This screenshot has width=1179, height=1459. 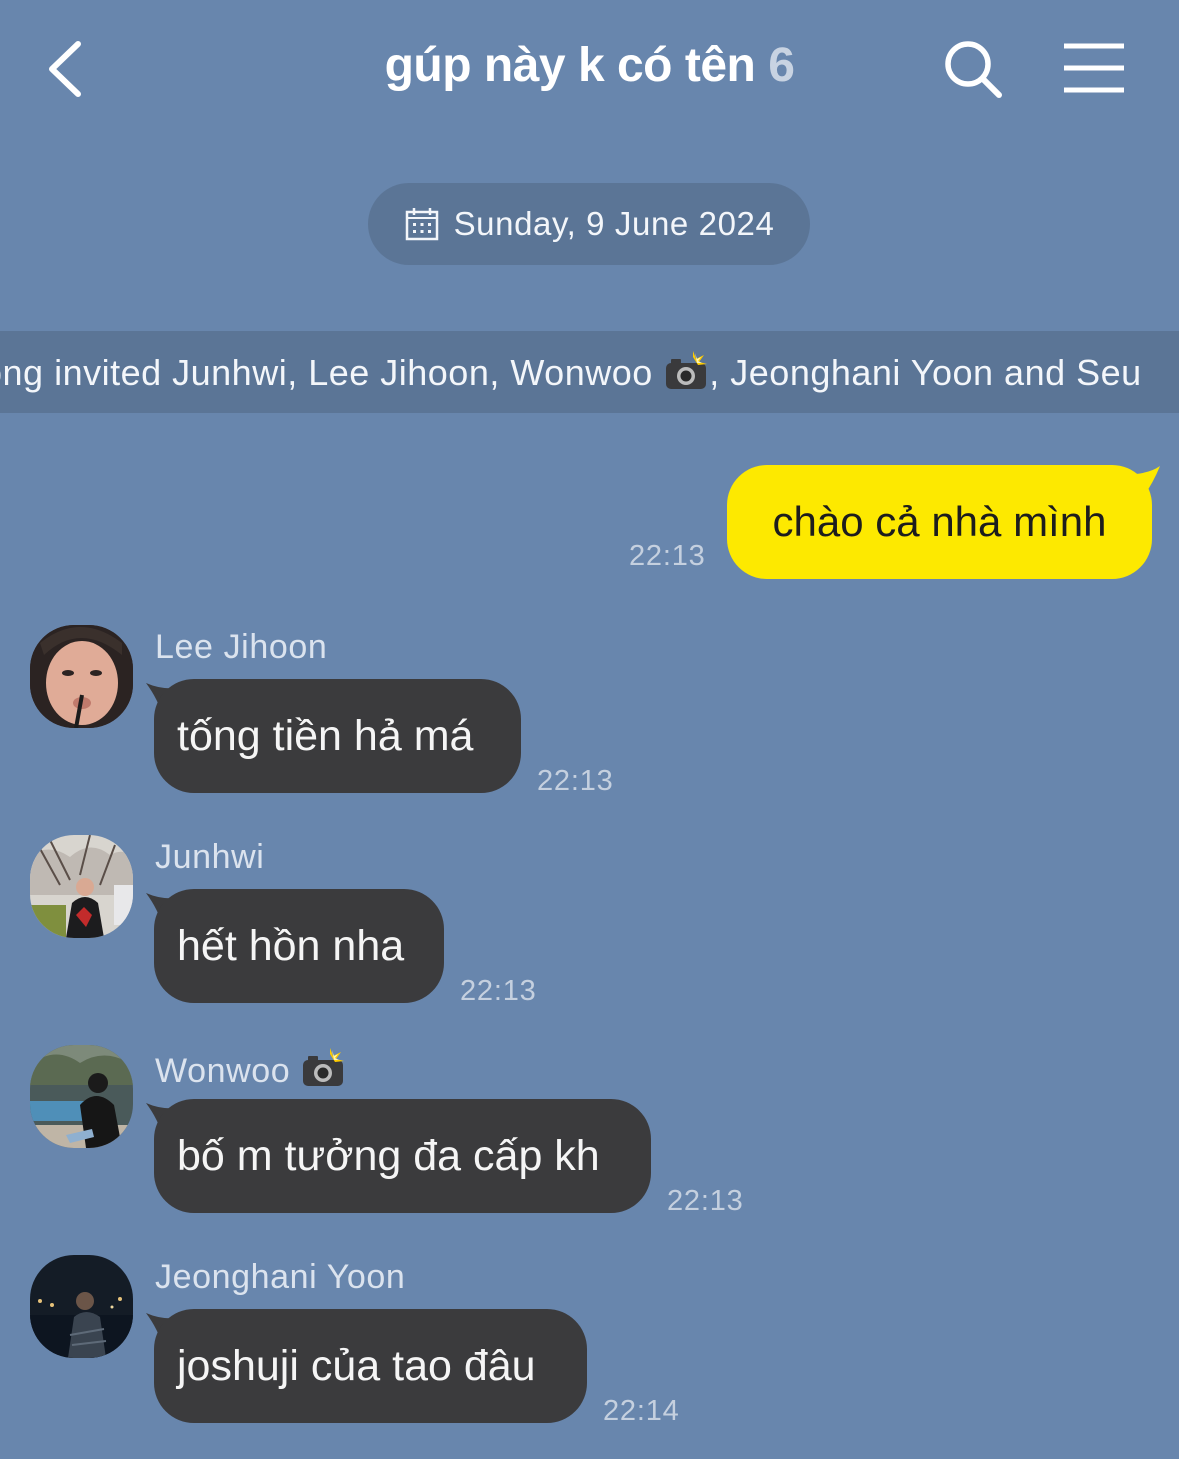 I want to click on search-button, so click(x=973, y=69).